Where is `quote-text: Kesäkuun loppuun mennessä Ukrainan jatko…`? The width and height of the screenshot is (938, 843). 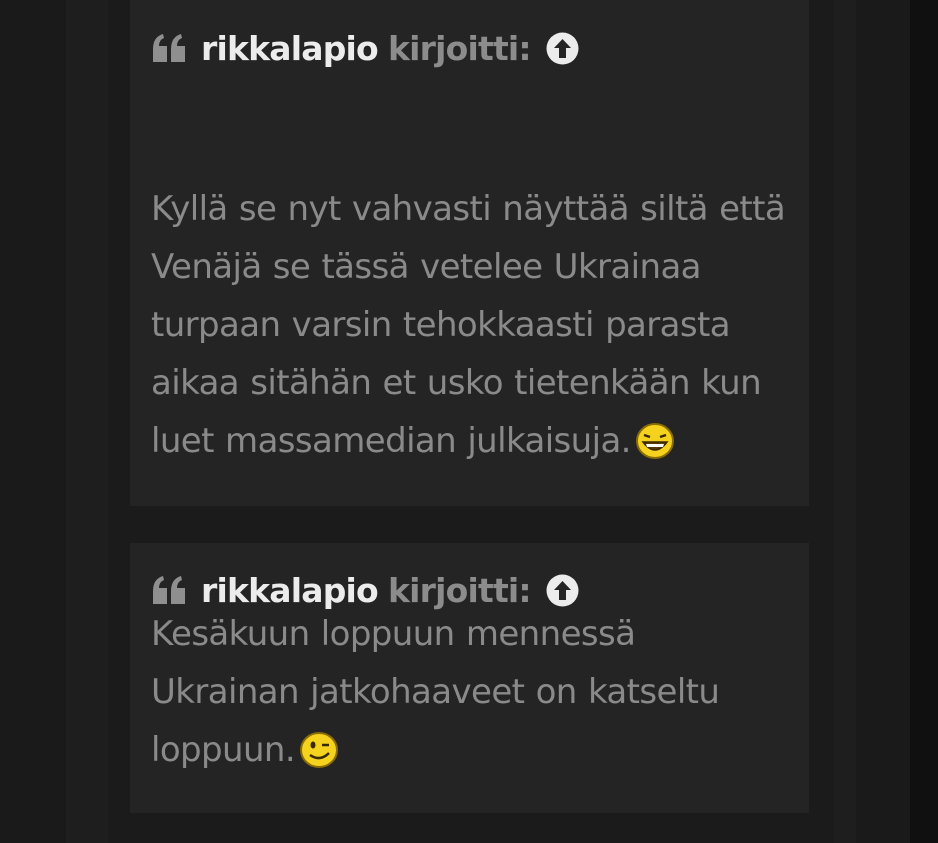 quote-text: Kesäkuun loppuun mennessä Ukrainan jatko… is located at coordinates (472, 692).